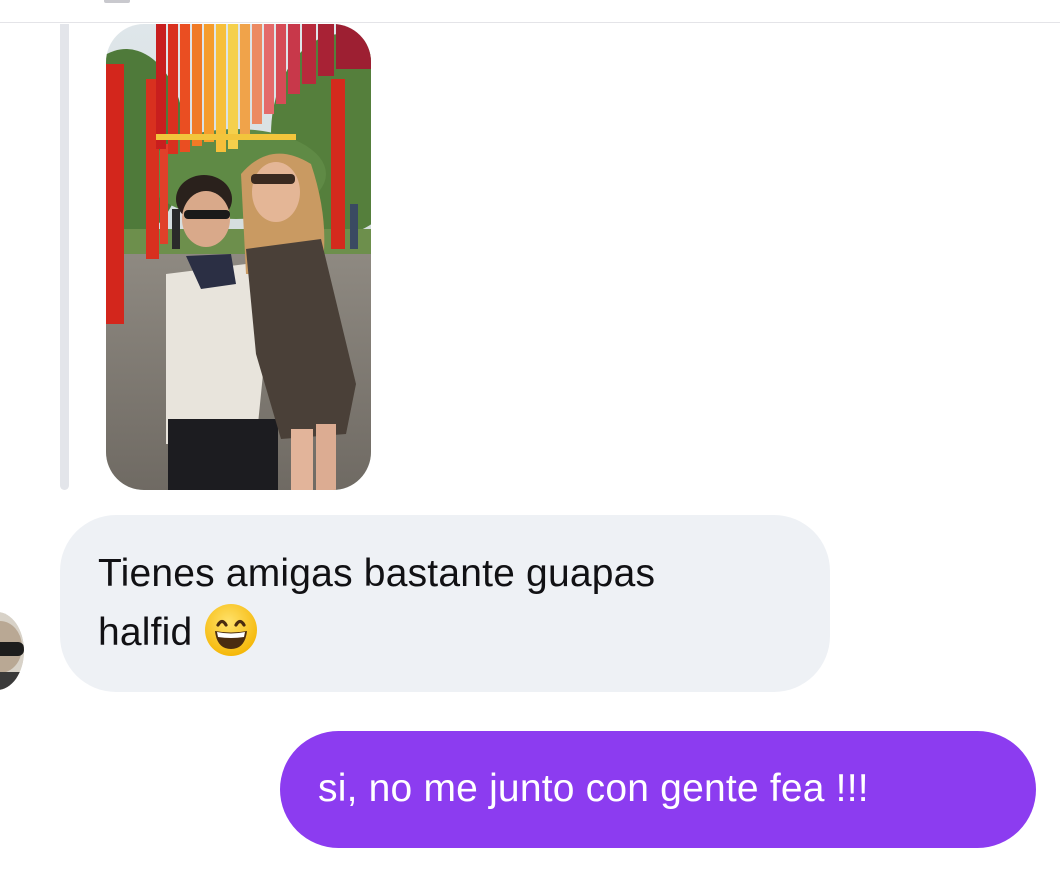 This screenshot has height=896, width=1060. I want to click on message-text-line-2-text: halfid, so click(145, 632).